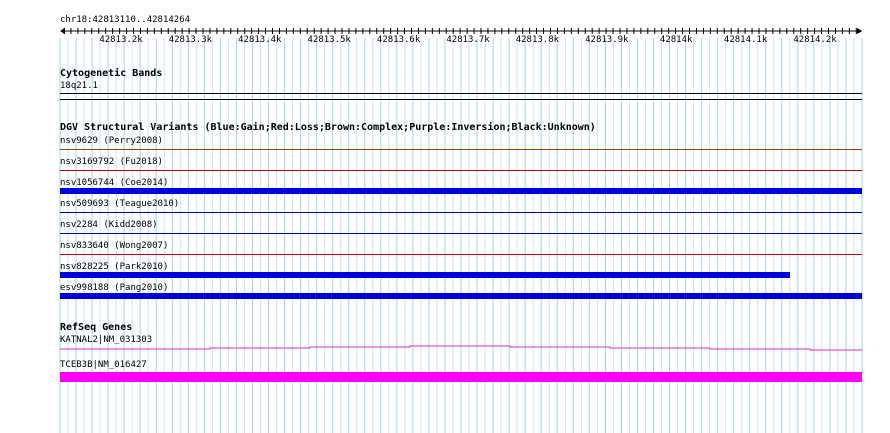  I want to click on ruler-tick-label: 42813.7k, so click(468, 40).